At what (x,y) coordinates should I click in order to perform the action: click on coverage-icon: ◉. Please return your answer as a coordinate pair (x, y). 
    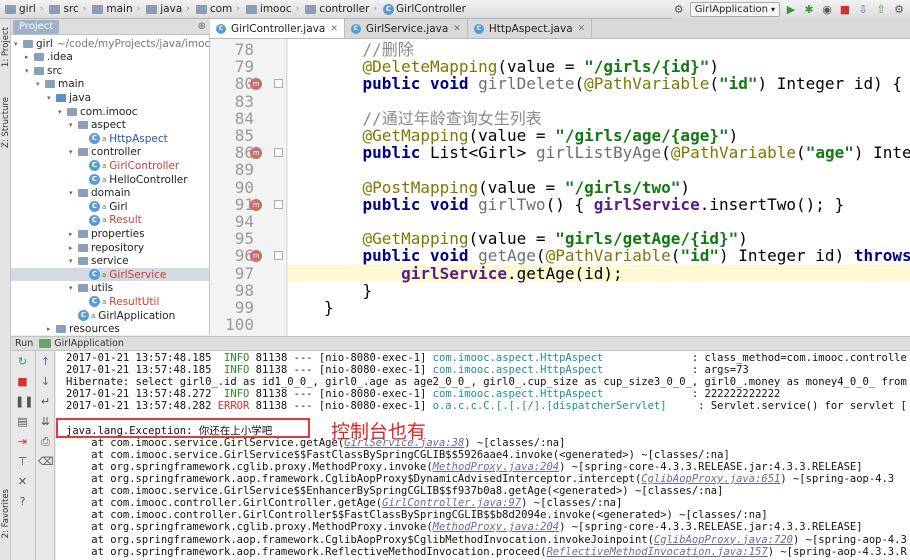
    Looking at the image, I should click on (827, 9).